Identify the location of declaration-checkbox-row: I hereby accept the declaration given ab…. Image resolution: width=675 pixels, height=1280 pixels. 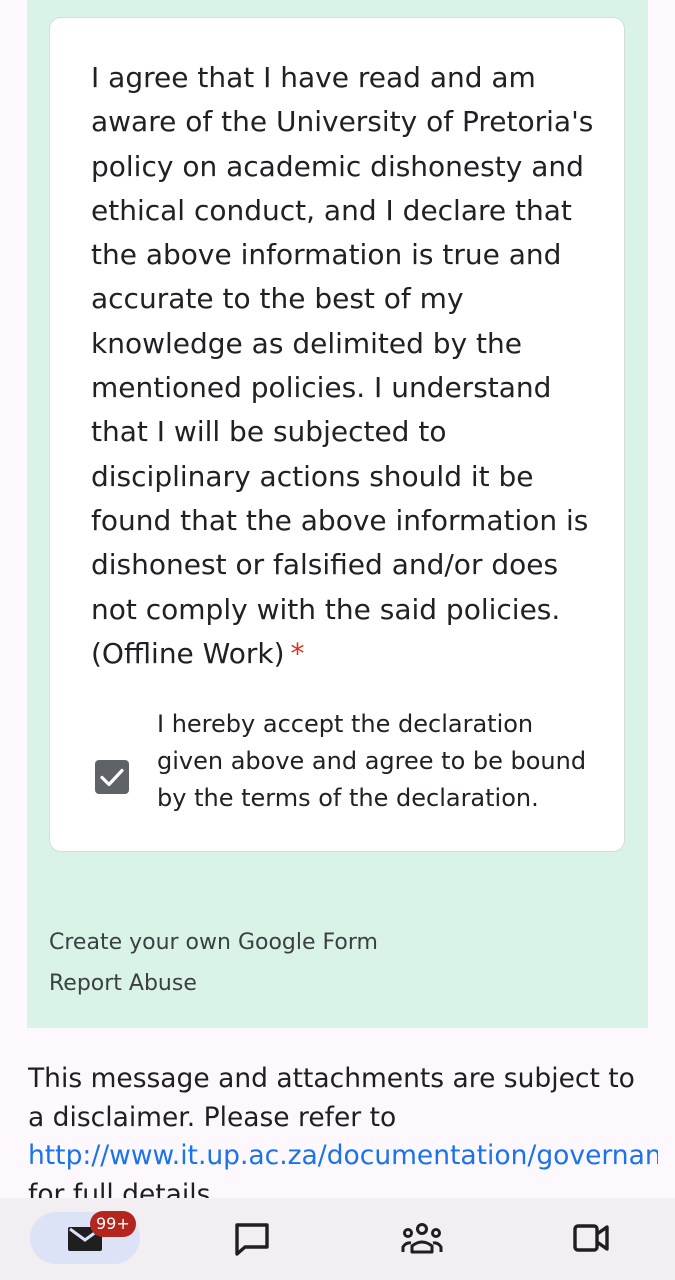
(345, 766).